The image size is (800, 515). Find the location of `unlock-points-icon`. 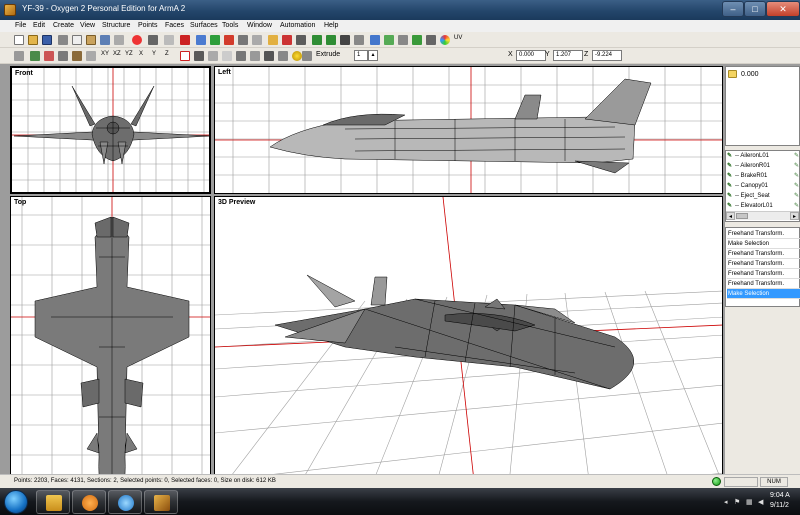

unlock-points-icon is located at coordinates (359, 40).